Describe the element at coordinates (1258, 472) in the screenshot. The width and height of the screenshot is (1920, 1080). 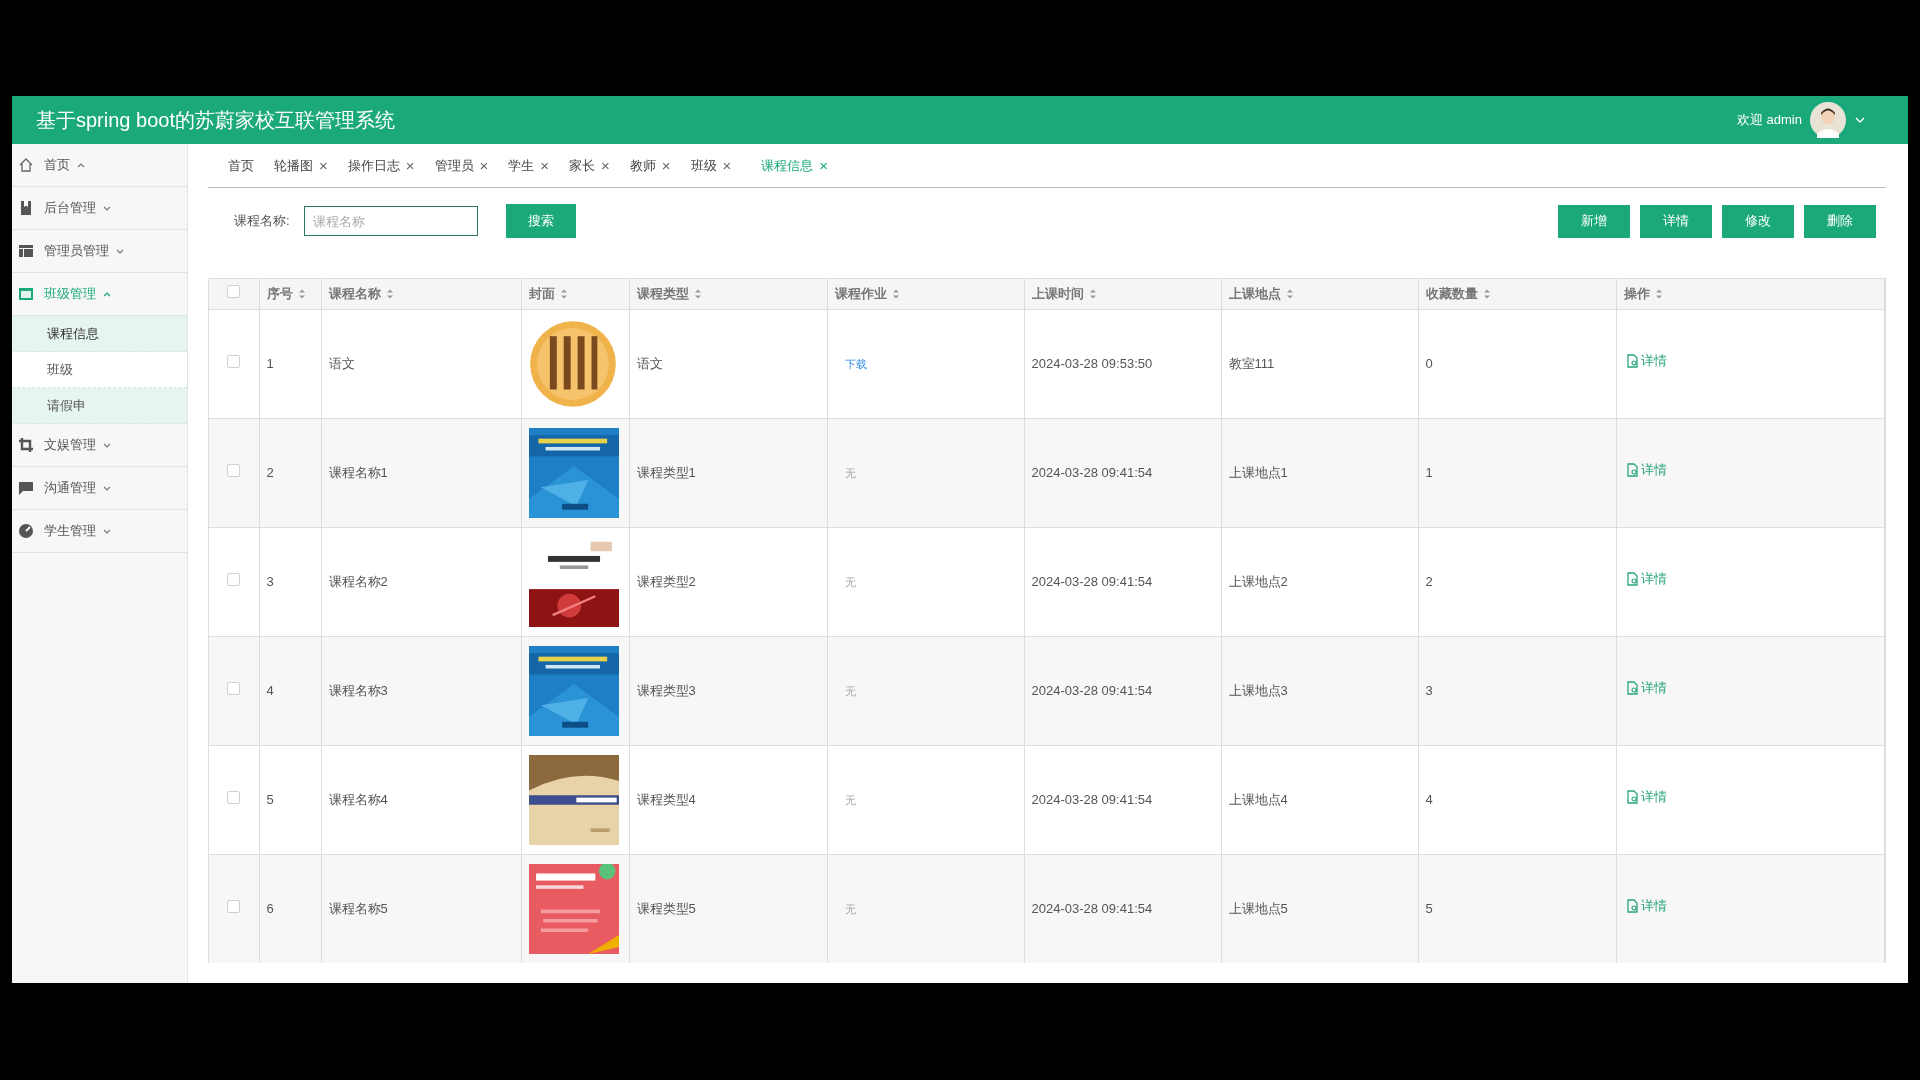
I see `table-cell: 上课地点1` at that location.